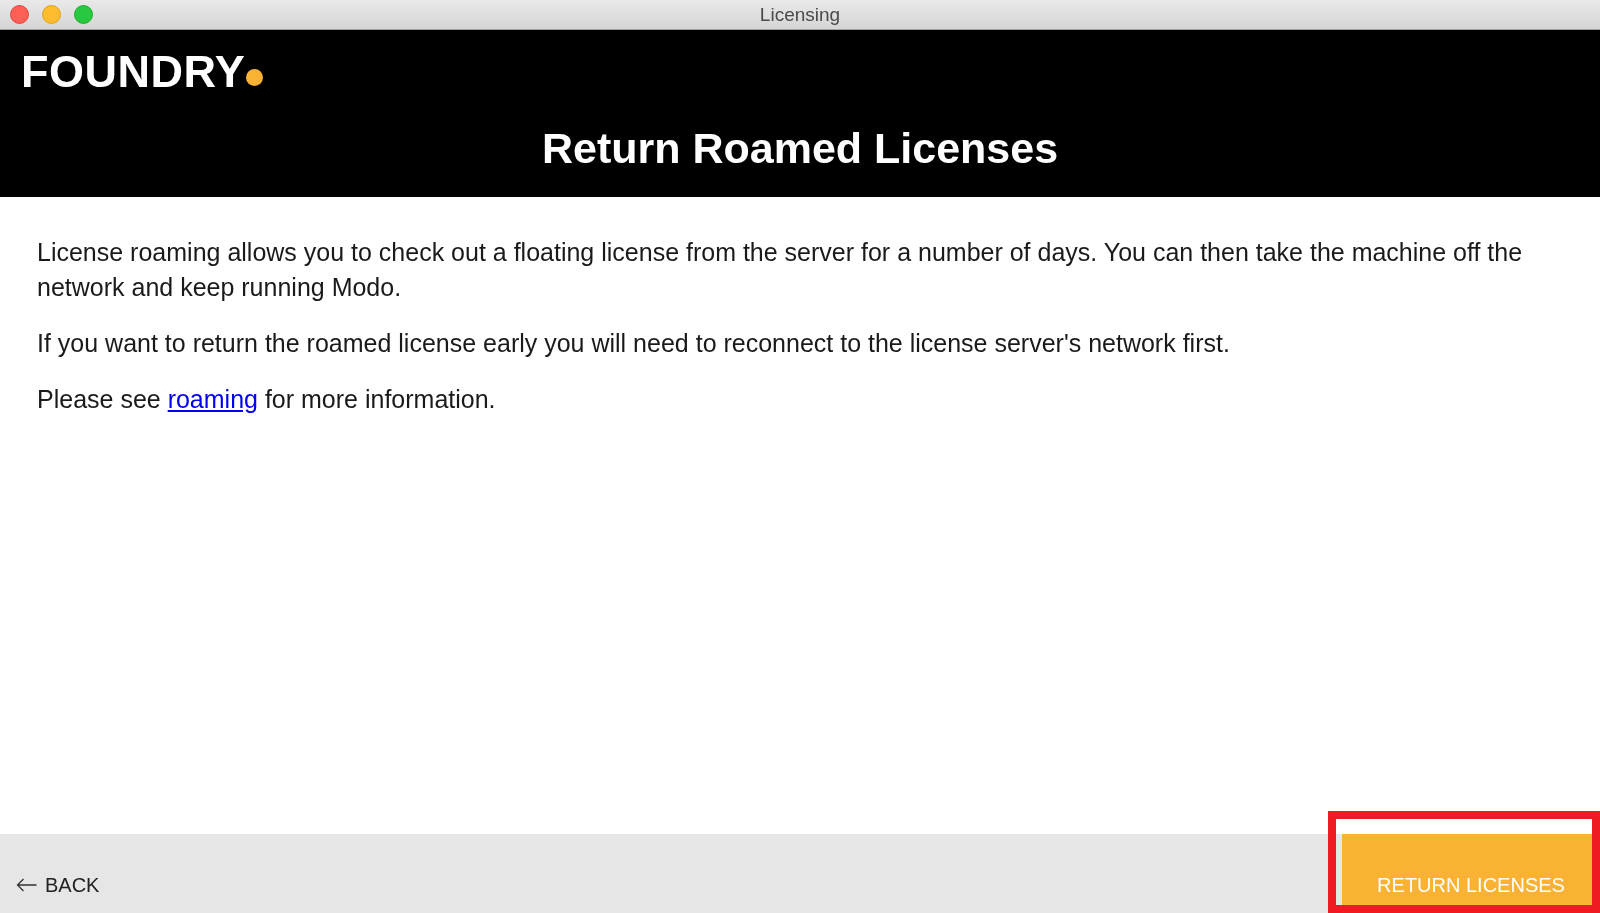 Image resolution: width=1600 pixels, height=913 pixels. Describe the element at coordinates (255, 77) in the screenshot. I see `dot-icon` at that location.